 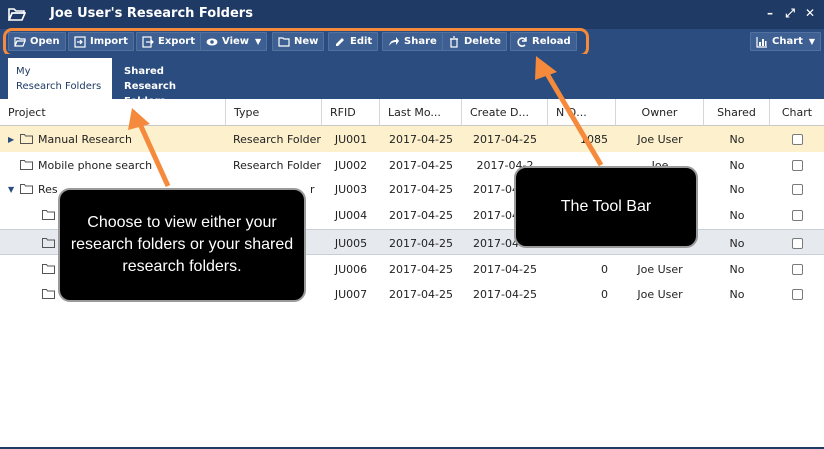 What do you see at coordinates (80, 41) in the screenshot?
I see `import-icon` at bounding box center [80, 41].